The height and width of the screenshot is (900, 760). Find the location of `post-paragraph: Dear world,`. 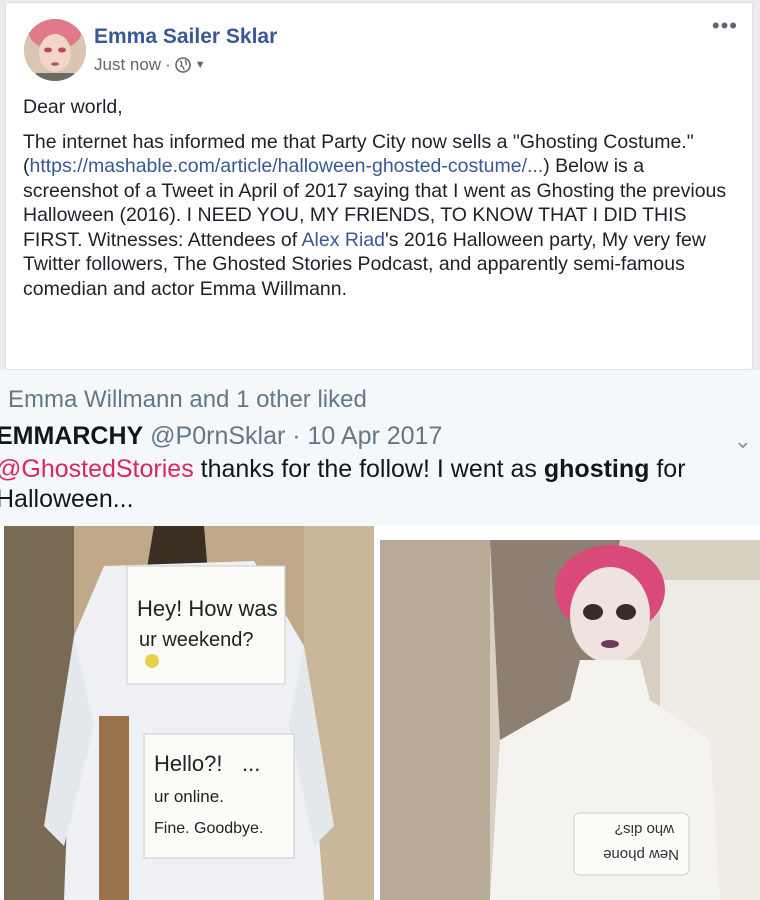

post-paragraph: Dear world, is located at coordinates (73, 107).